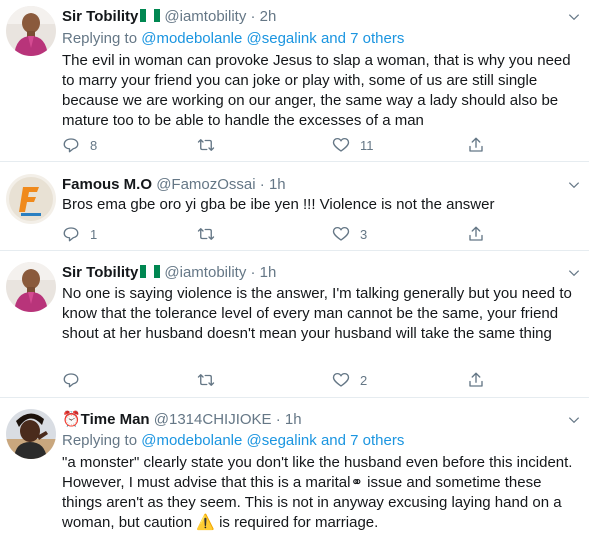  I want to click on like-count: 3, so click(364, 234).